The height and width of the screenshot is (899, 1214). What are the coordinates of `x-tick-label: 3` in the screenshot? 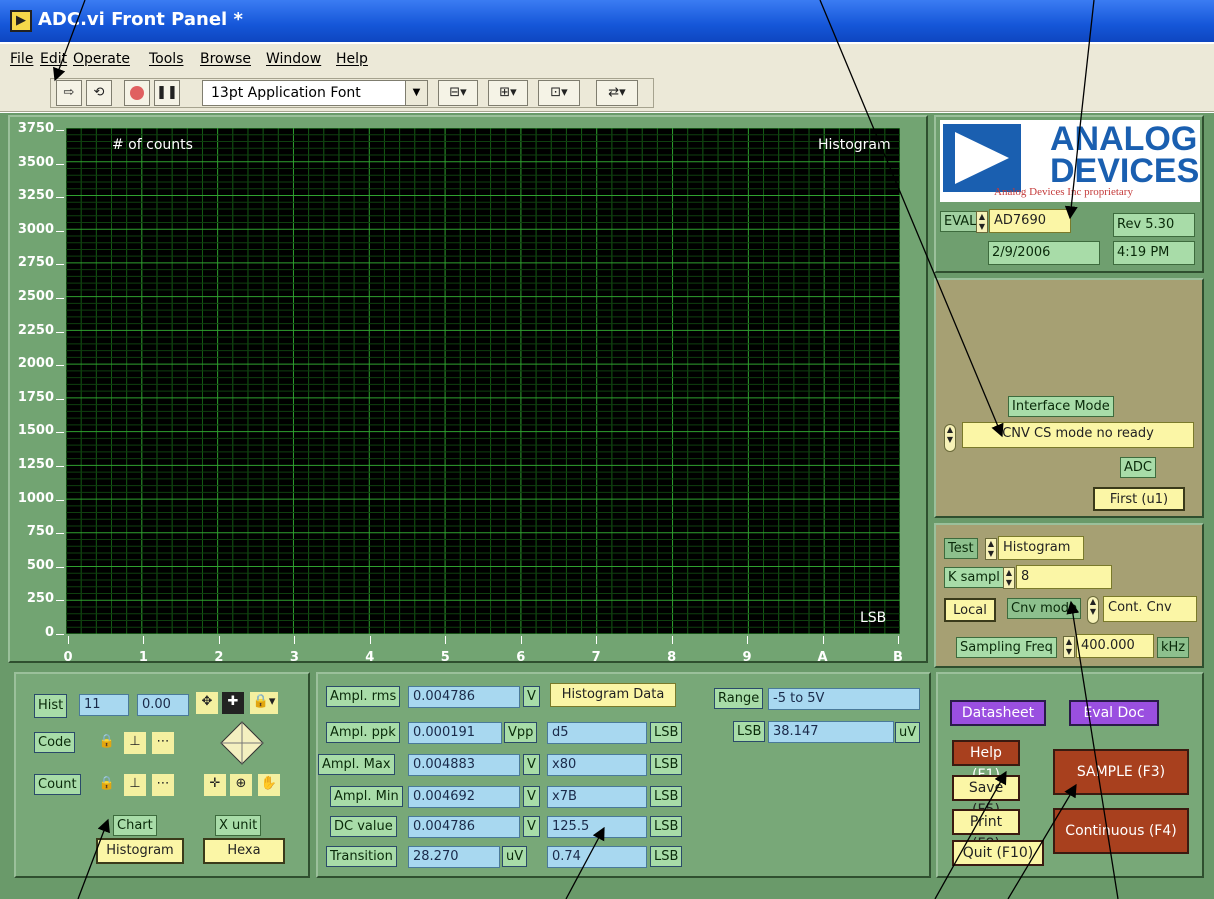 It's located at (294, 657).